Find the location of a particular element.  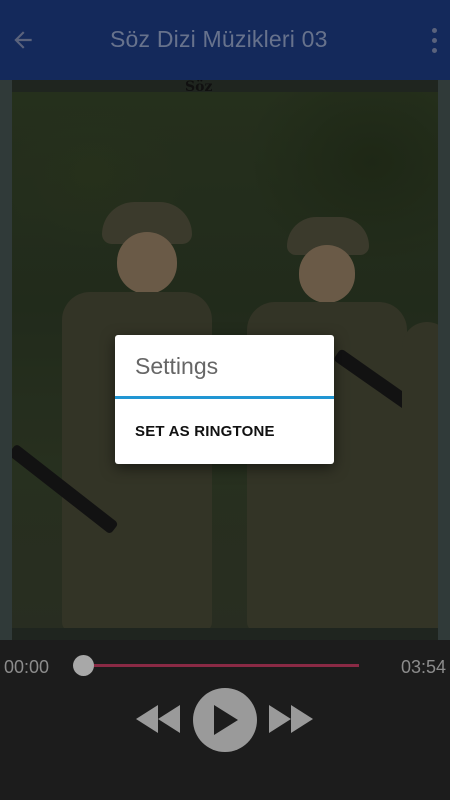

current-time: 00:00 is located at coordinates (27, 667).